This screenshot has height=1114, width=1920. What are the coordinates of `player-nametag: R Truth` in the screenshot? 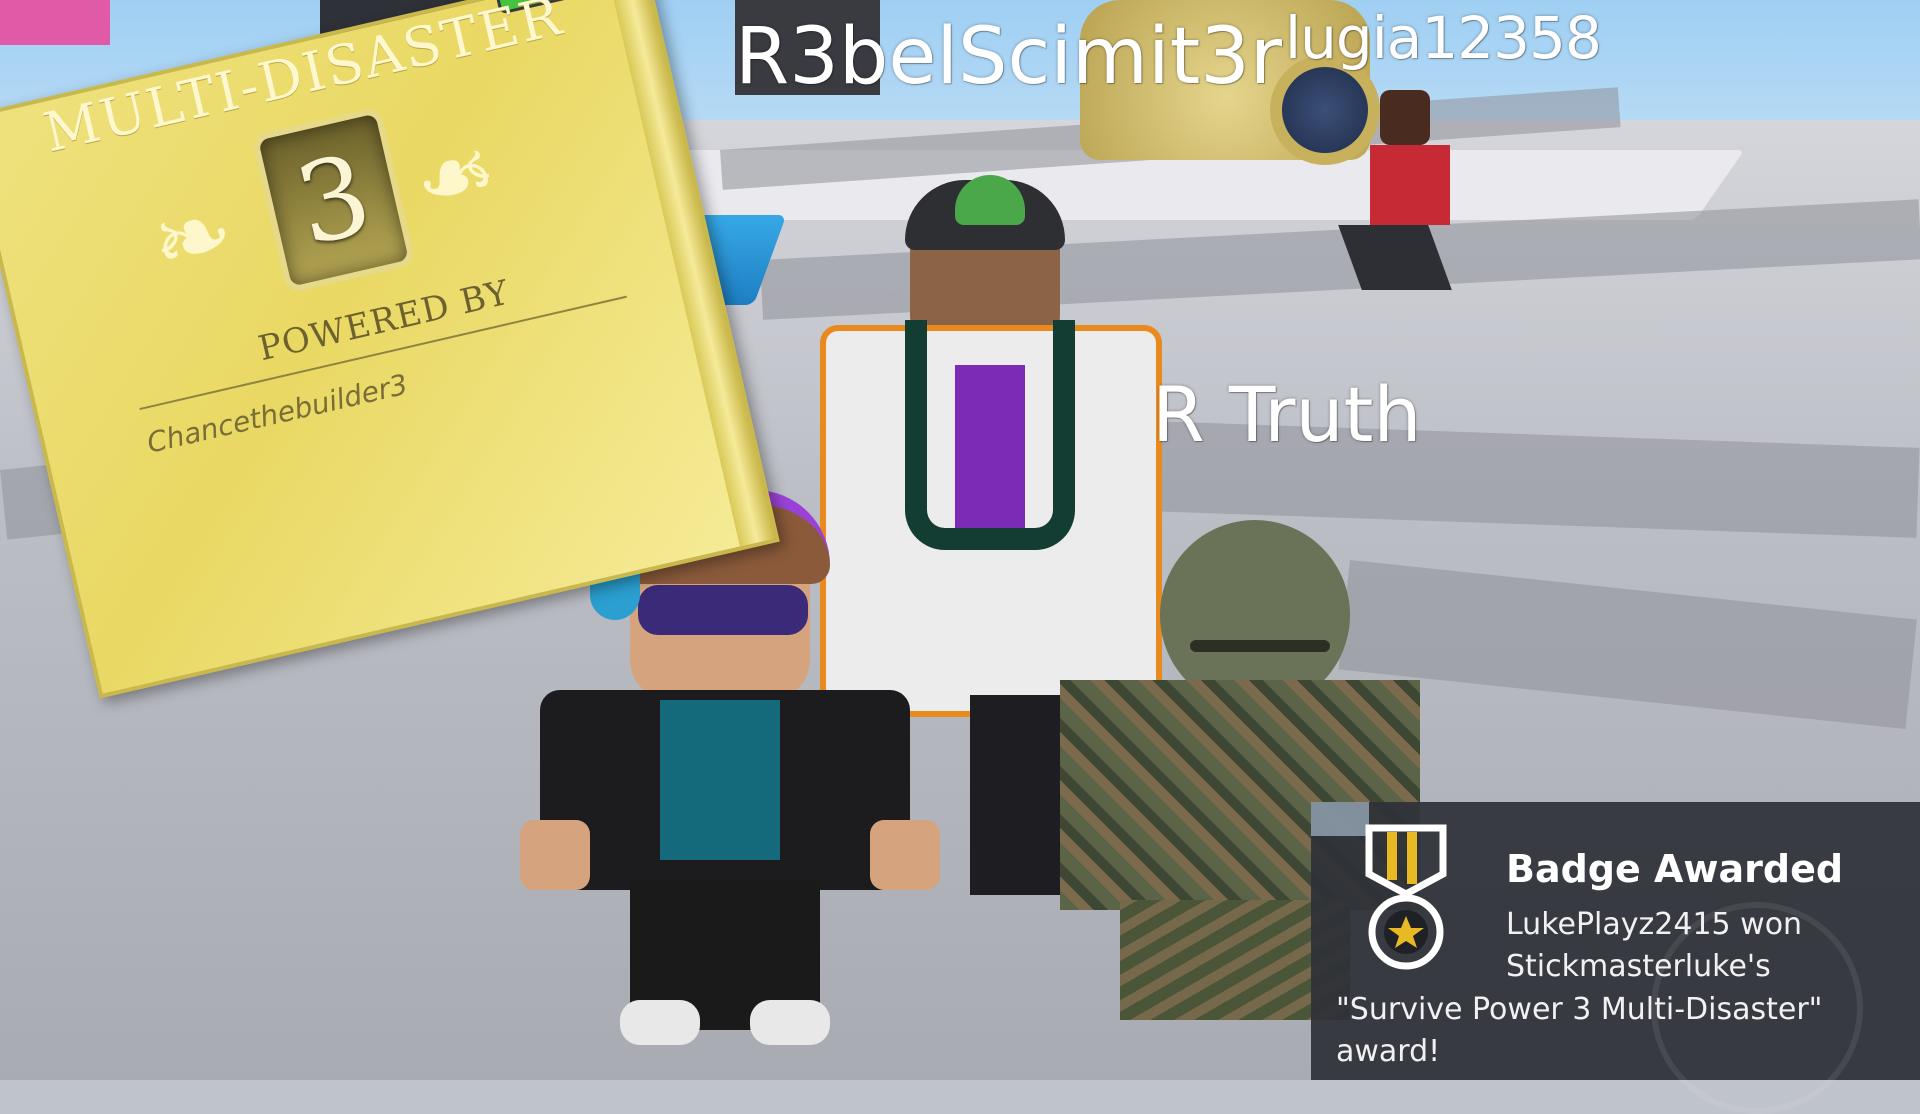 It's located at (1287, 414).